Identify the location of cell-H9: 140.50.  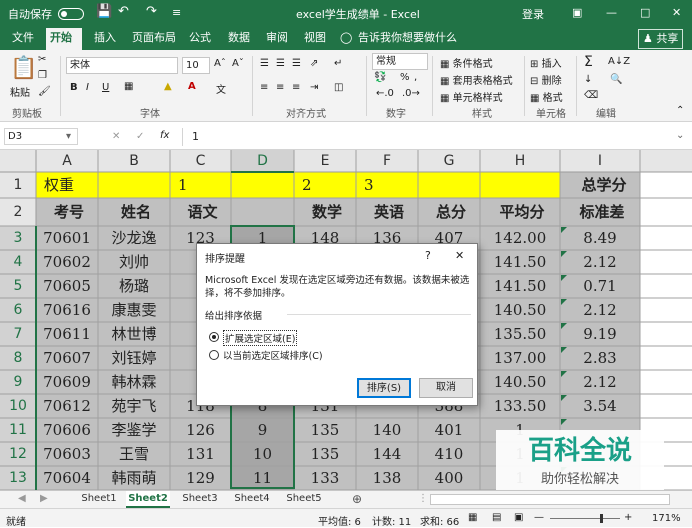
(520, 382).